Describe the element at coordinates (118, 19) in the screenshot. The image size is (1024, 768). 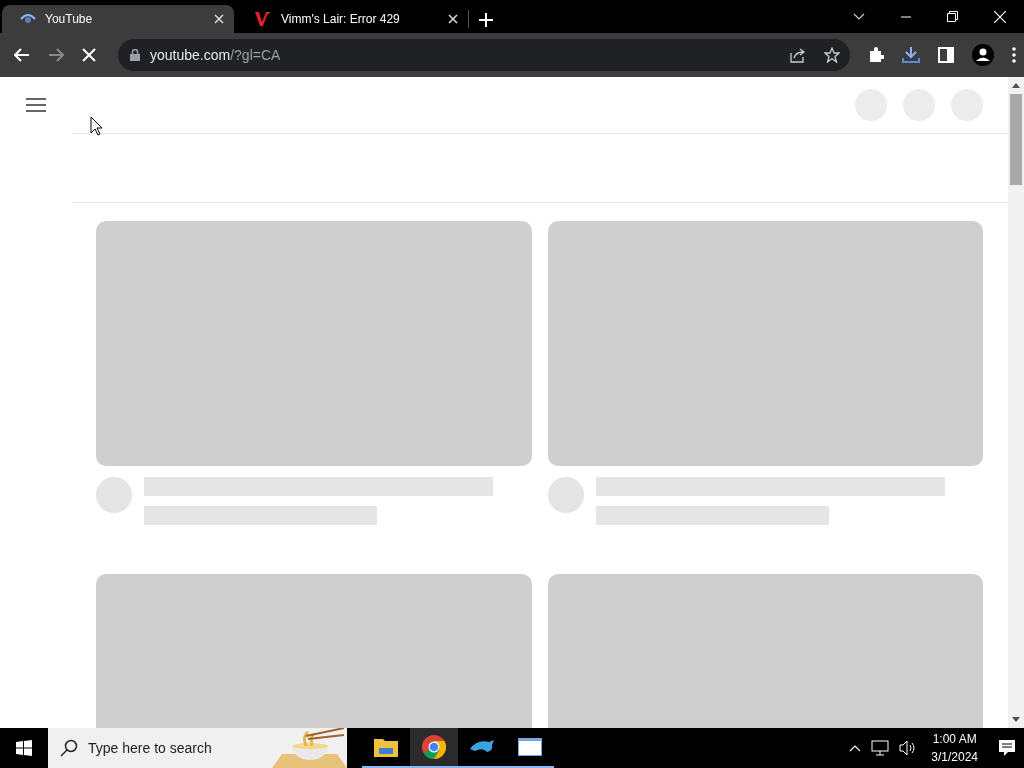
I see `browser-tab: YouTube` at that location.